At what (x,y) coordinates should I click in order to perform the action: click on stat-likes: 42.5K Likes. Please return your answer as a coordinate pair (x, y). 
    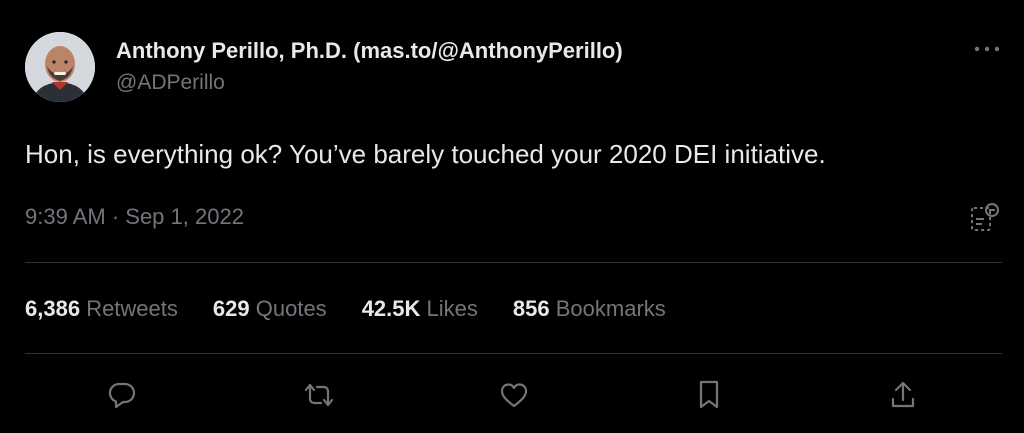
    Looking at the image, I should click on (420, 309).